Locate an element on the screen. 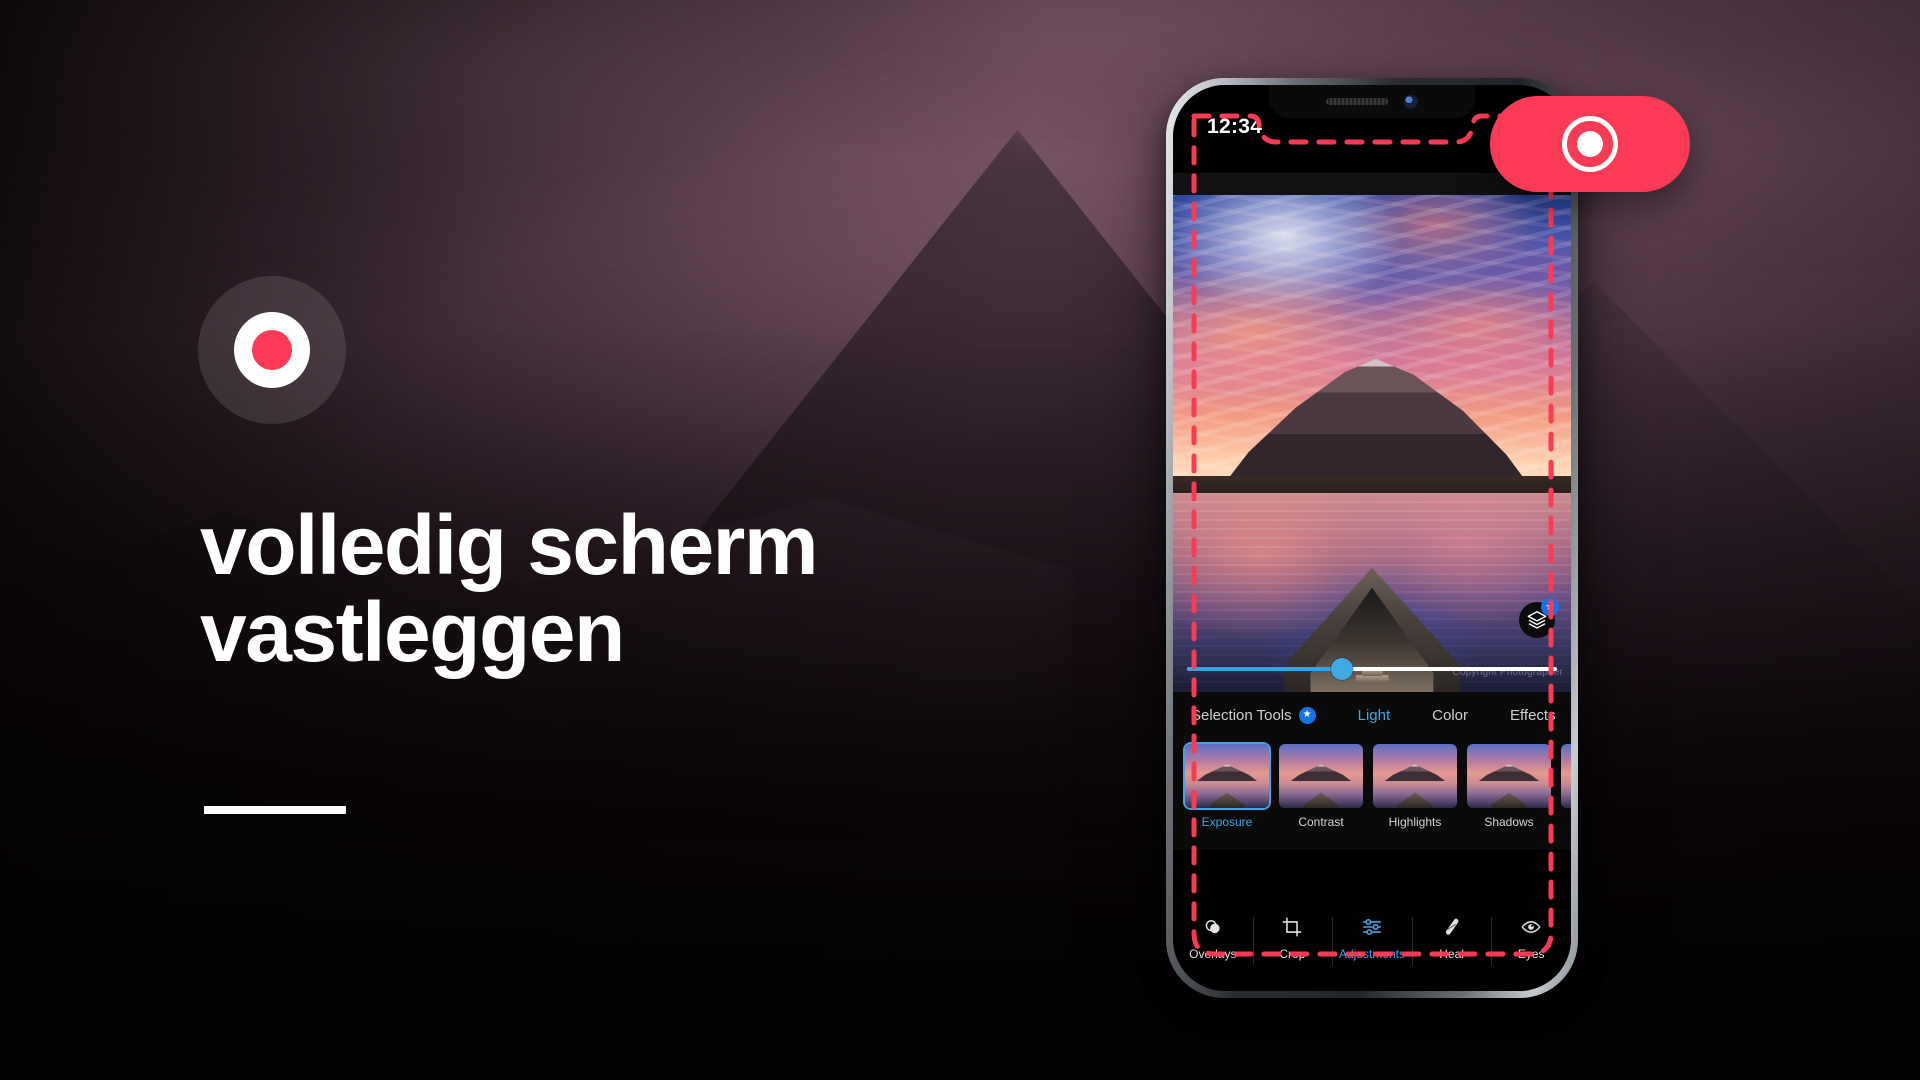 This screenshot has height=1080, width=1920. record-dot-icon is located at coordinates (272, 350).